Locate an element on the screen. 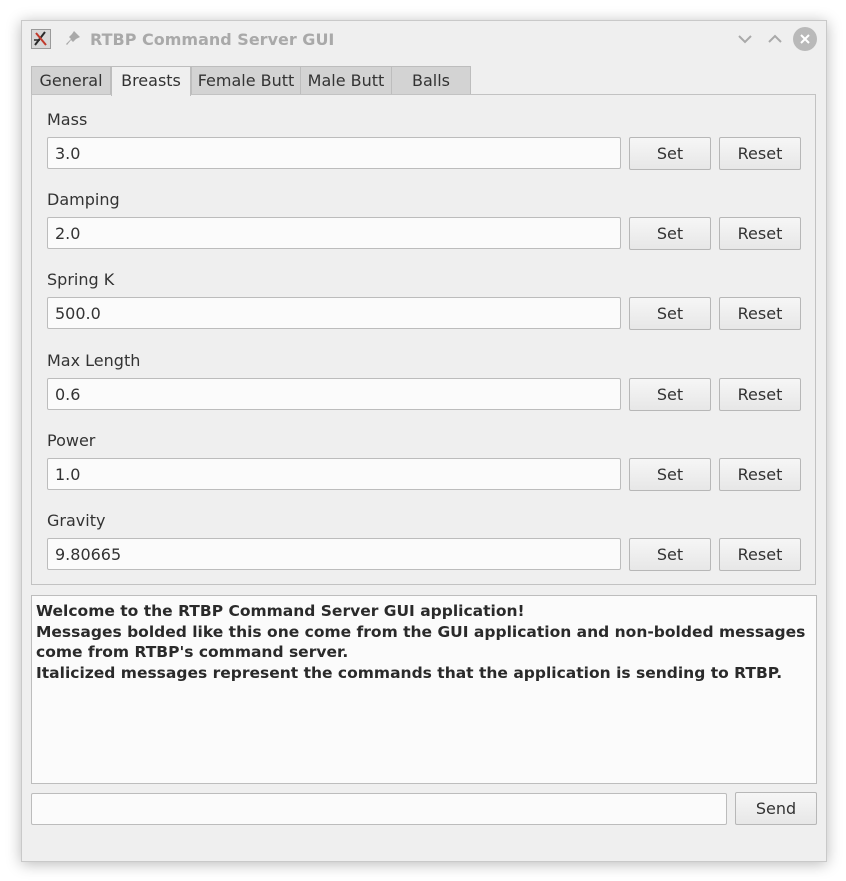 The width and height of the screenshot is (846, 881). mass-input is located at coordinates (334, 153).